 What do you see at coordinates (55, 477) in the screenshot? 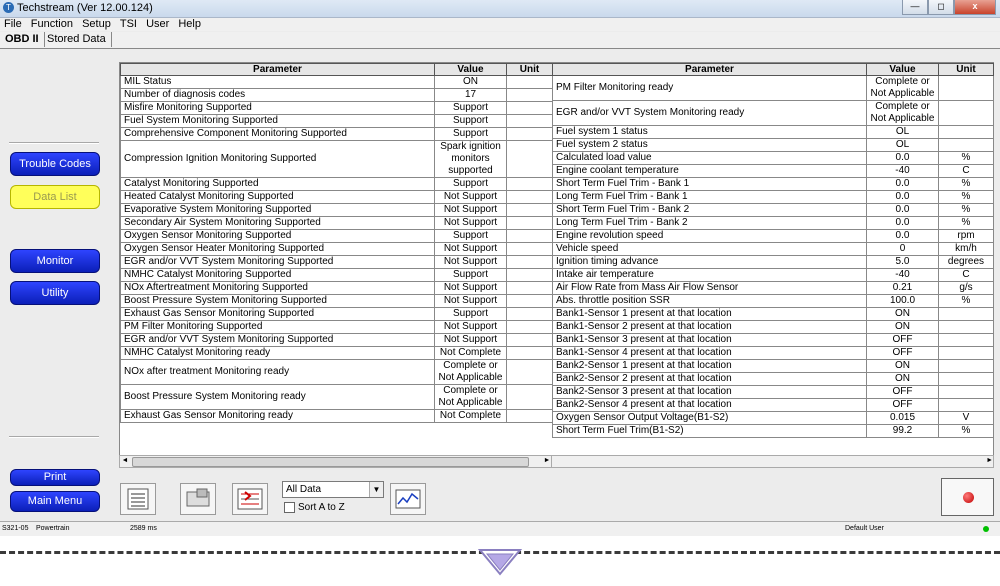
I see `print-button: Print` at bounding box center [55, 477].